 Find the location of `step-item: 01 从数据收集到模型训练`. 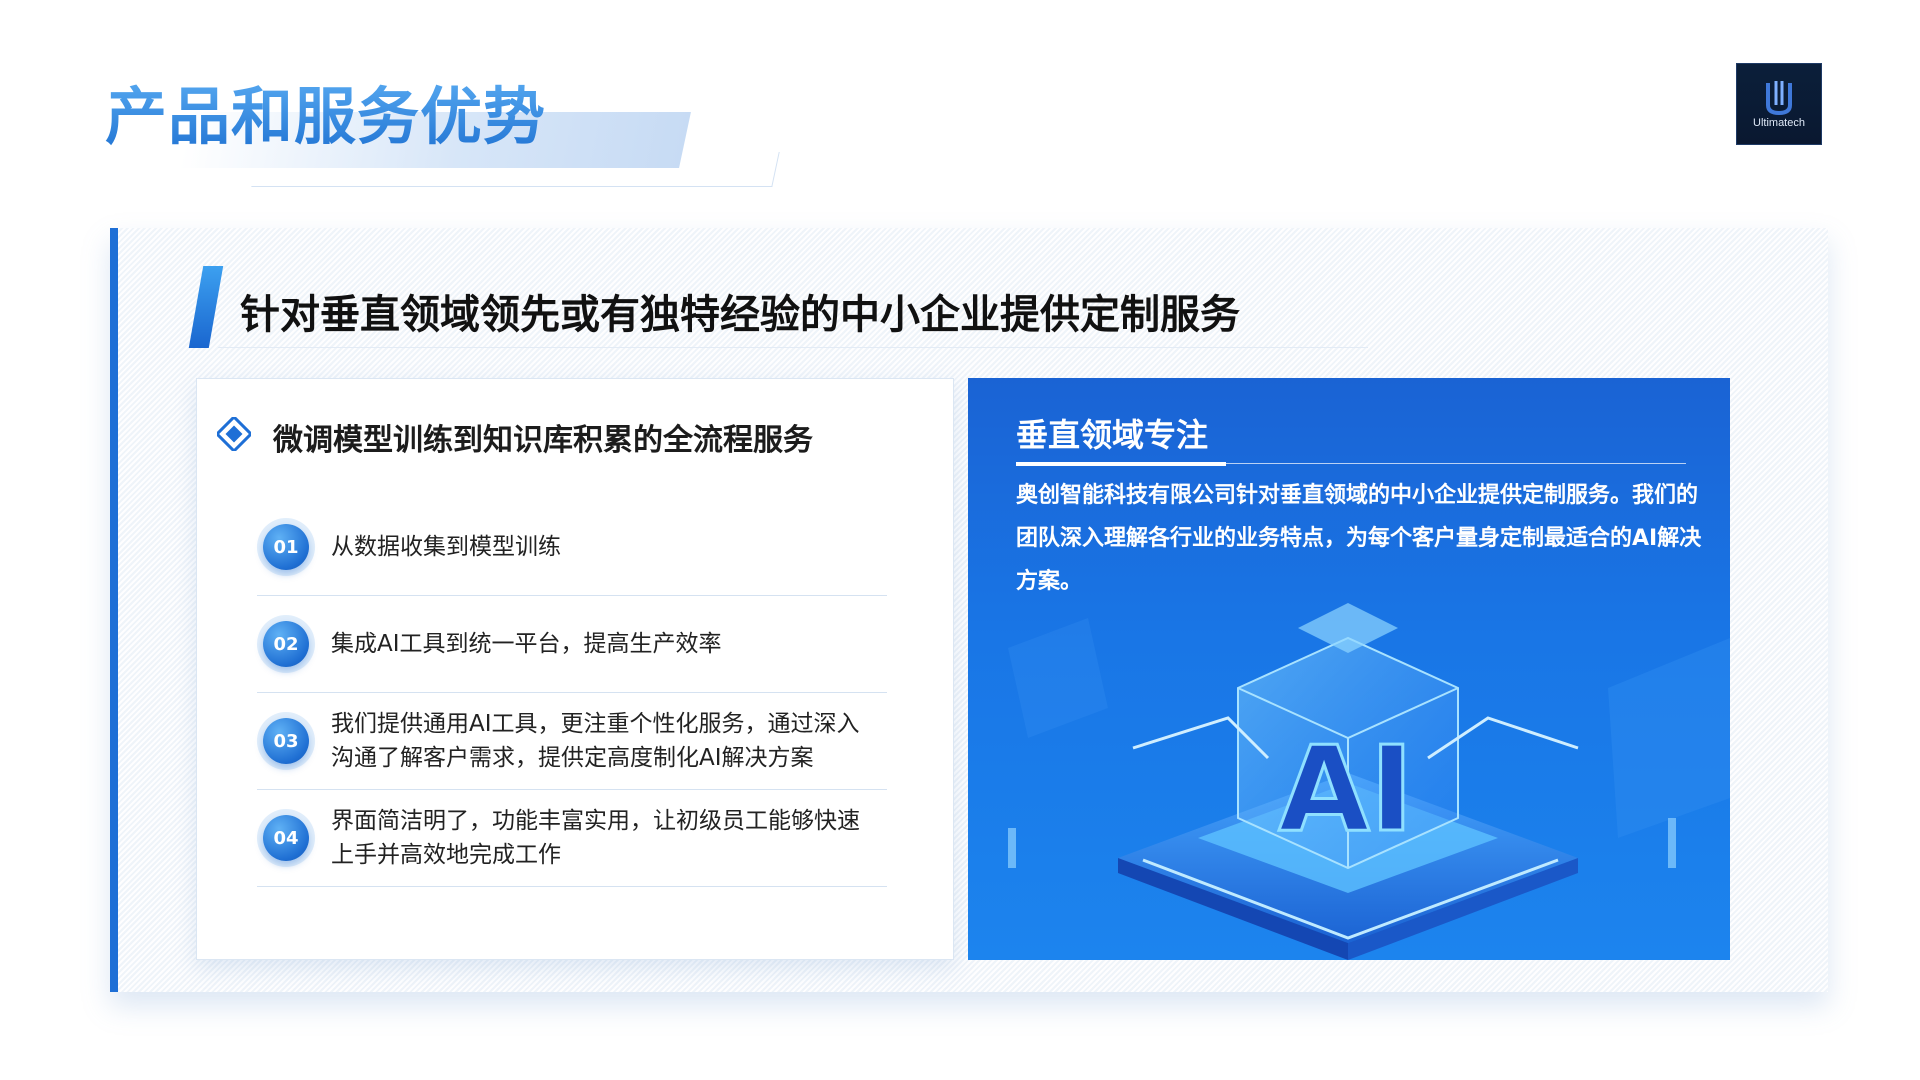

step-item: 01 从数据收集到模型训练 is located at coordinates (572, 547).